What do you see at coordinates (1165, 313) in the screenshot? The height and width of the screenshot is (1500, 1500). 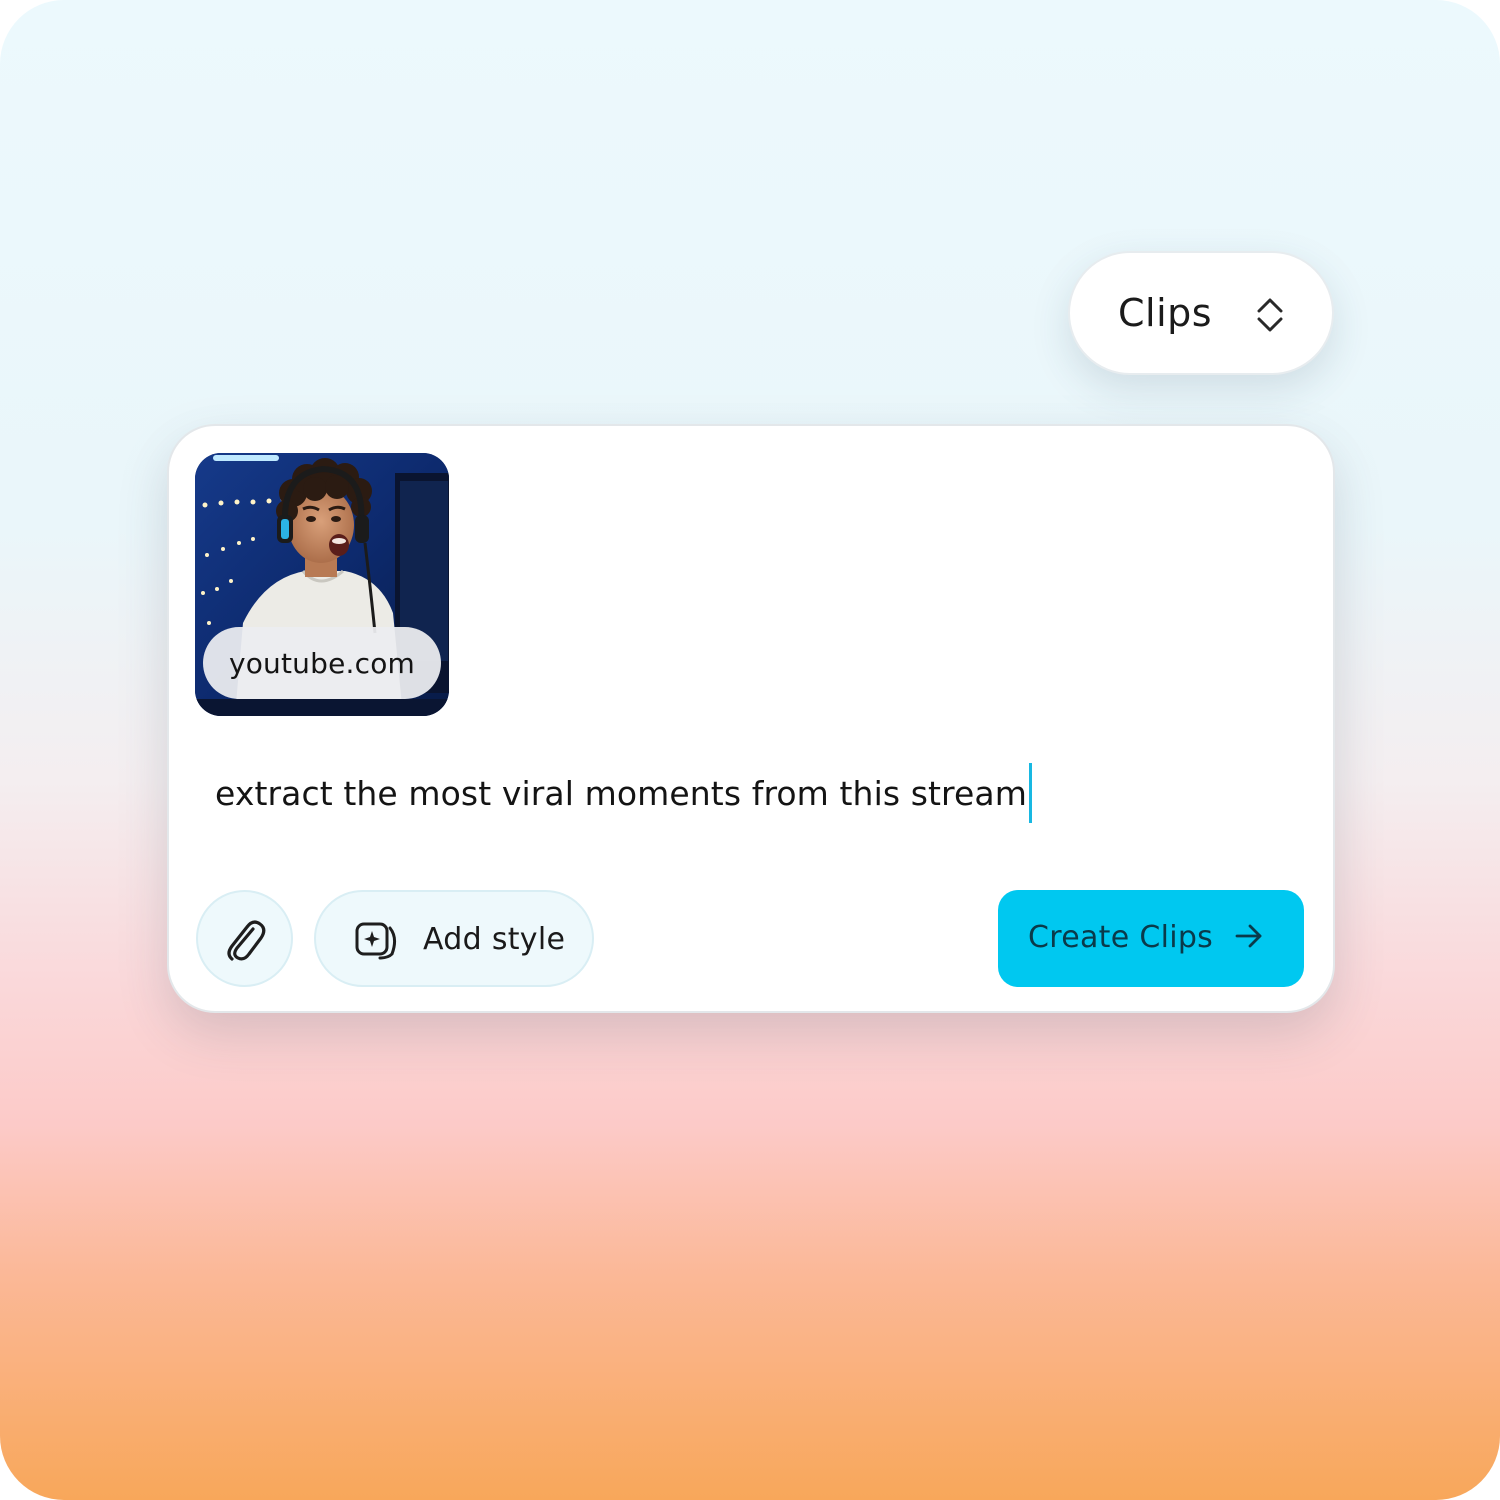 I see `mode-label: Clips` at bounding box center [1165, 313].